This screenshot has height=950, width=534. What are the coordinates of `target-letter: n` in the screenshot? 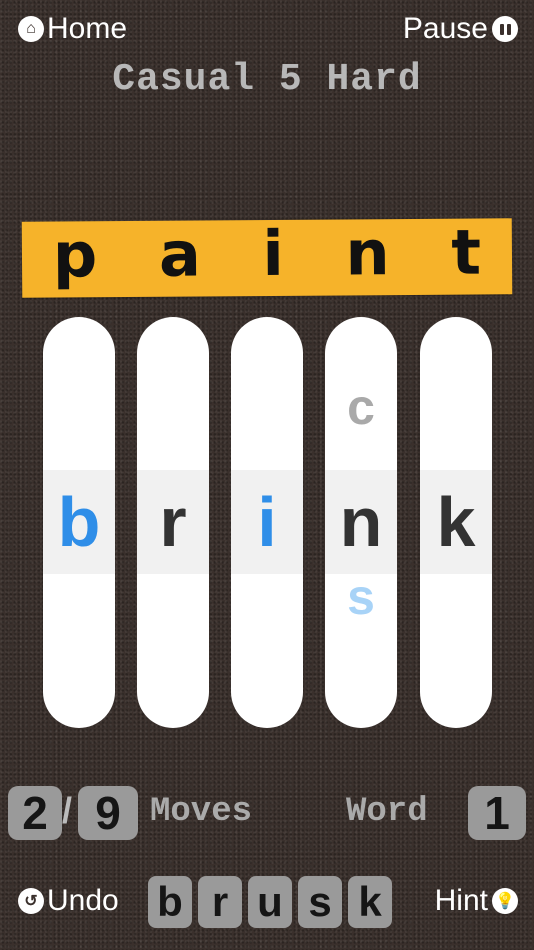 It's located at (367, 253).